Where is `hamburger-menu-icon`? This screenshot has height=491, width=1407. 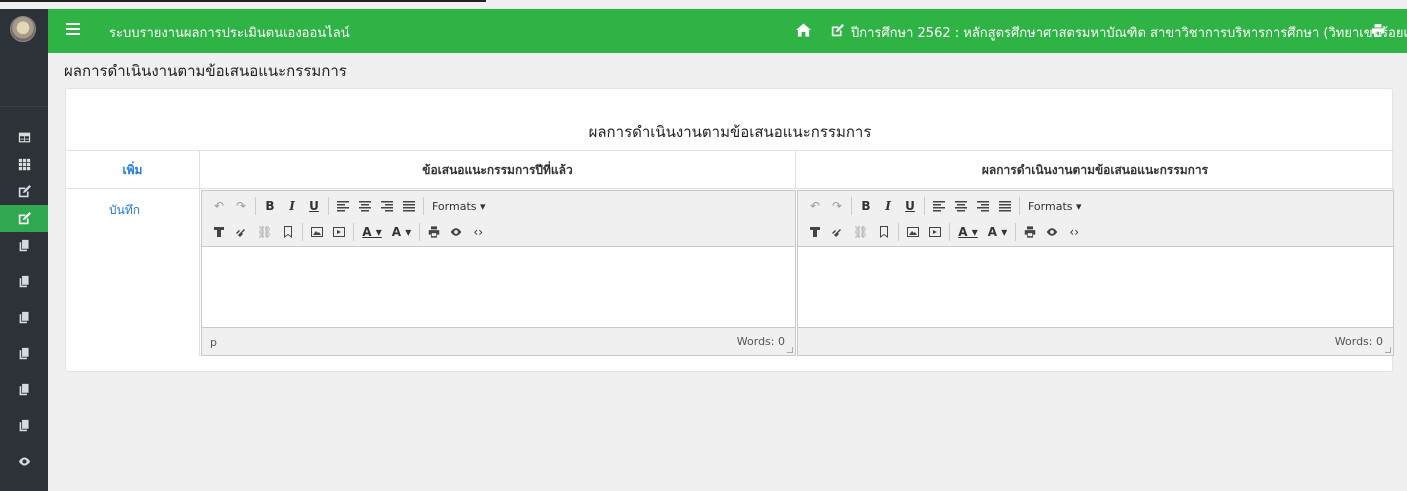 hamburger-menu-icon is located at coordinates (73, 30).